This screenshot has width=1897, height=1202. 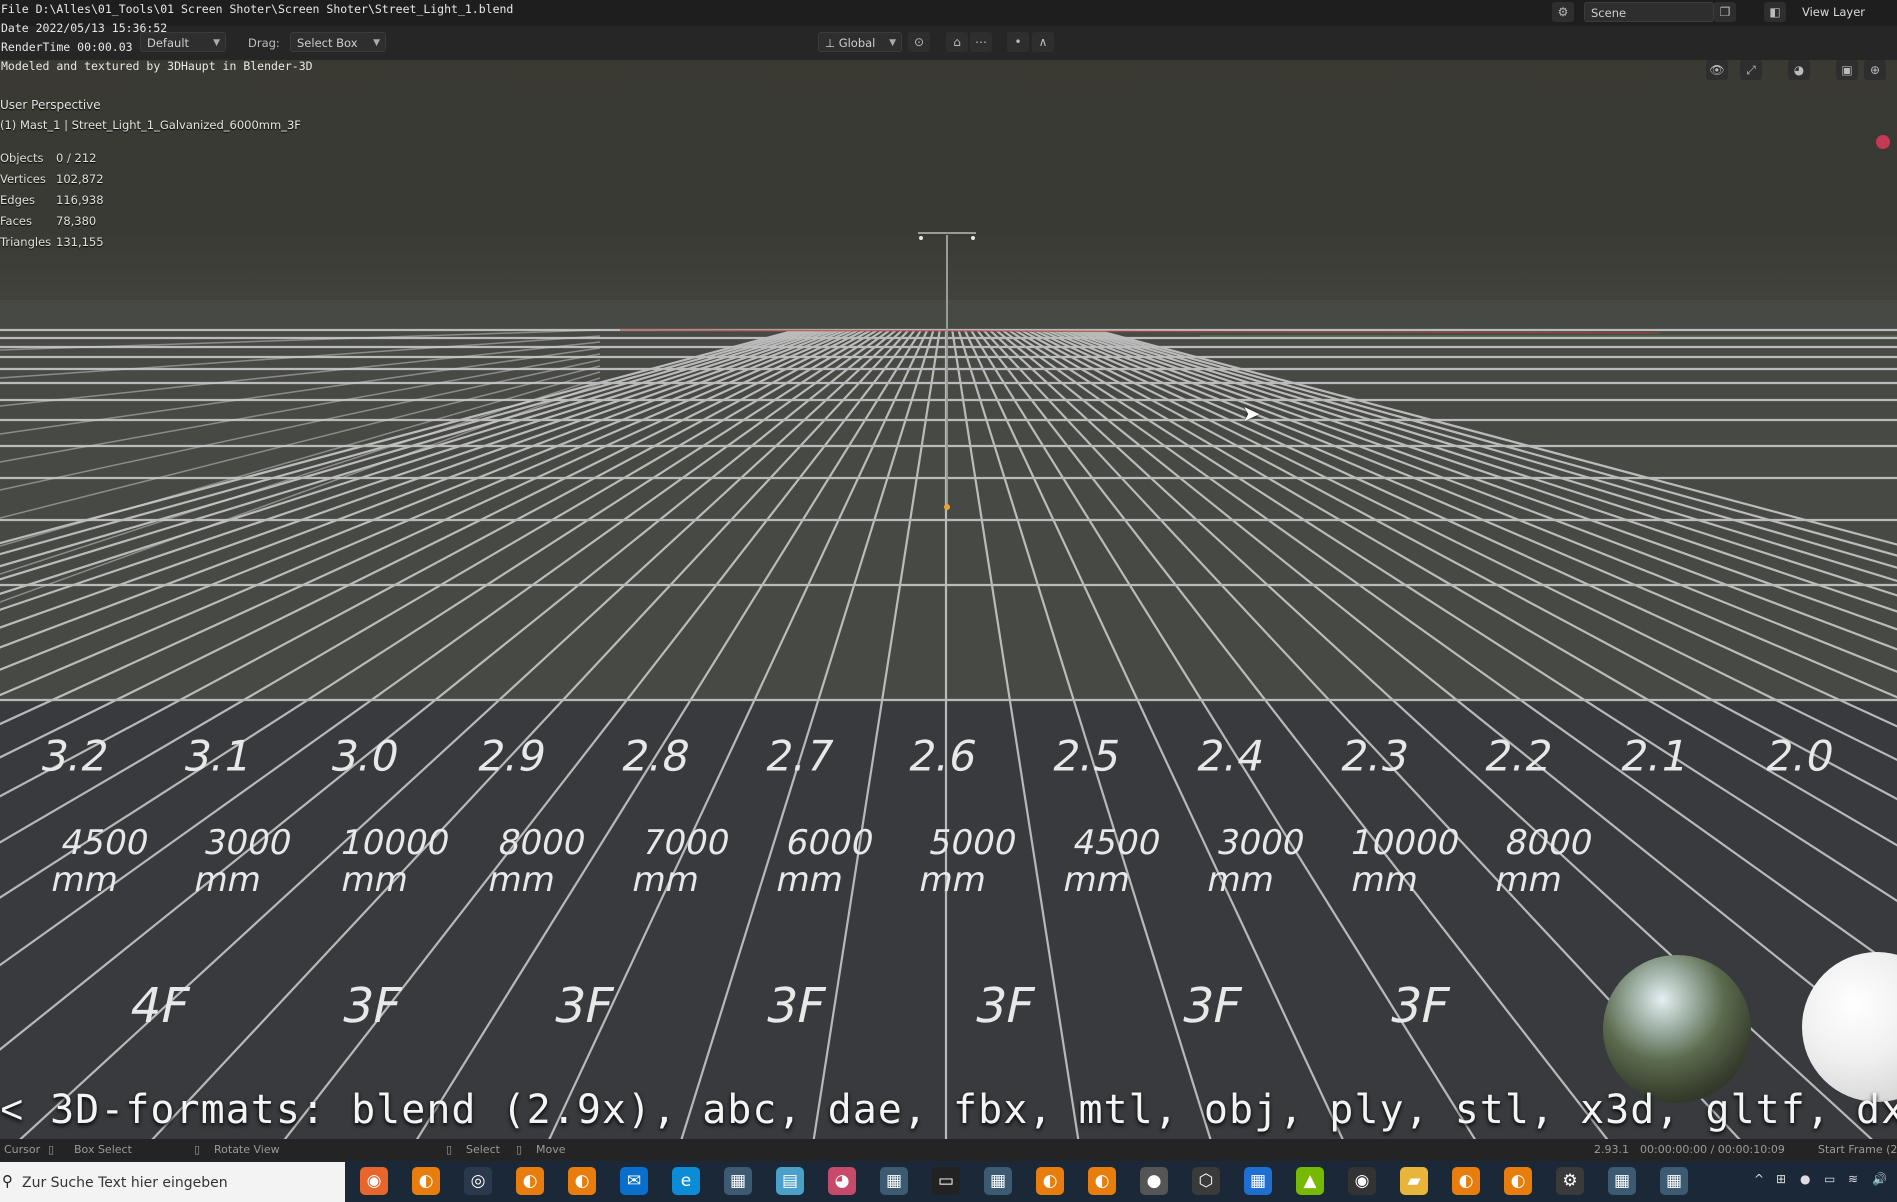 I want to click on view-layer-name: View Layer, so click(x=1833, y=12).